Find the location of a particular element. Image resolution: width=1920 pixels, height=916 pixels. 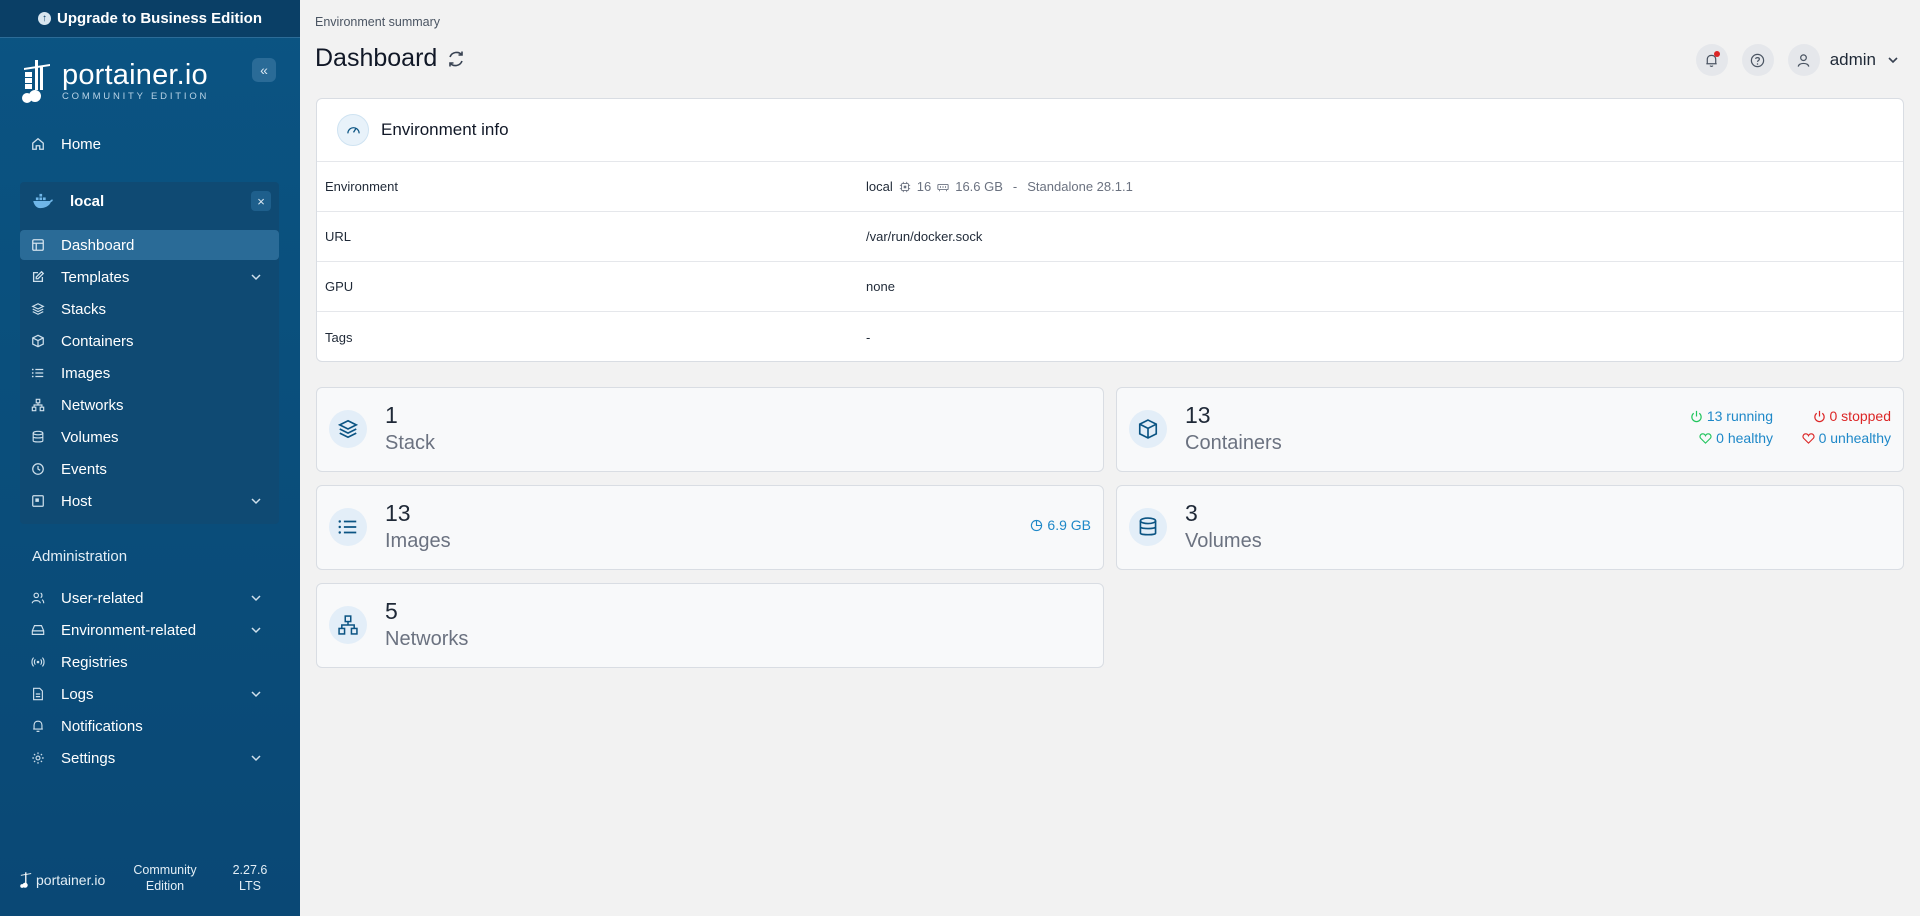

sidebar-item-label: Networks is located at coordinates (92, 405).